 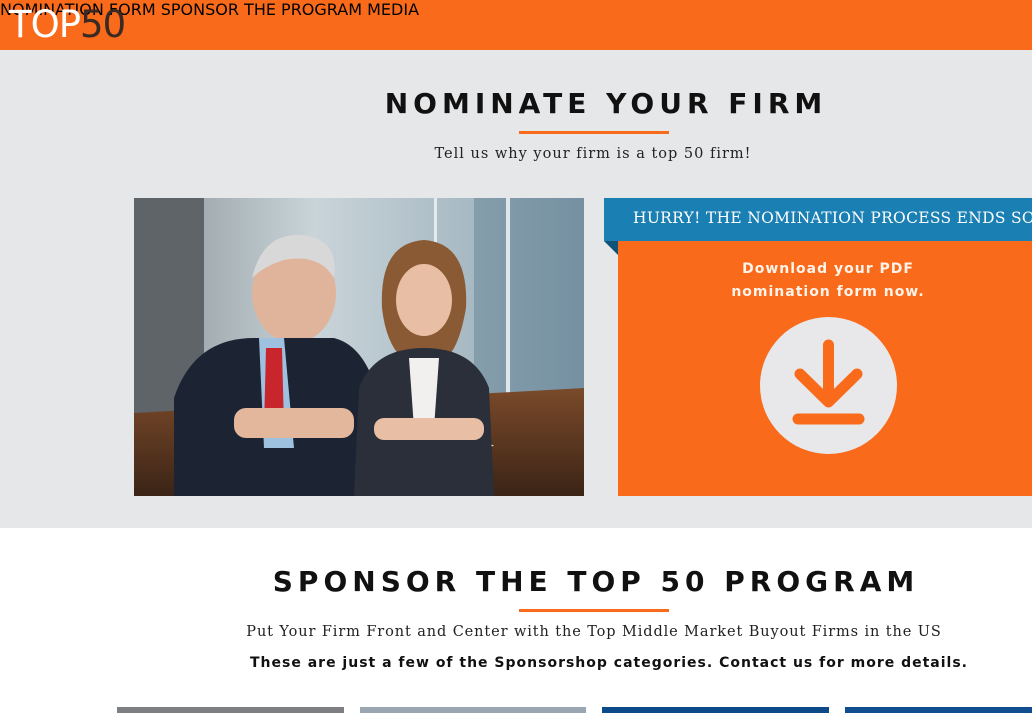 I want to click on download-line-2: nomination form now., so click(x=828, y=292).